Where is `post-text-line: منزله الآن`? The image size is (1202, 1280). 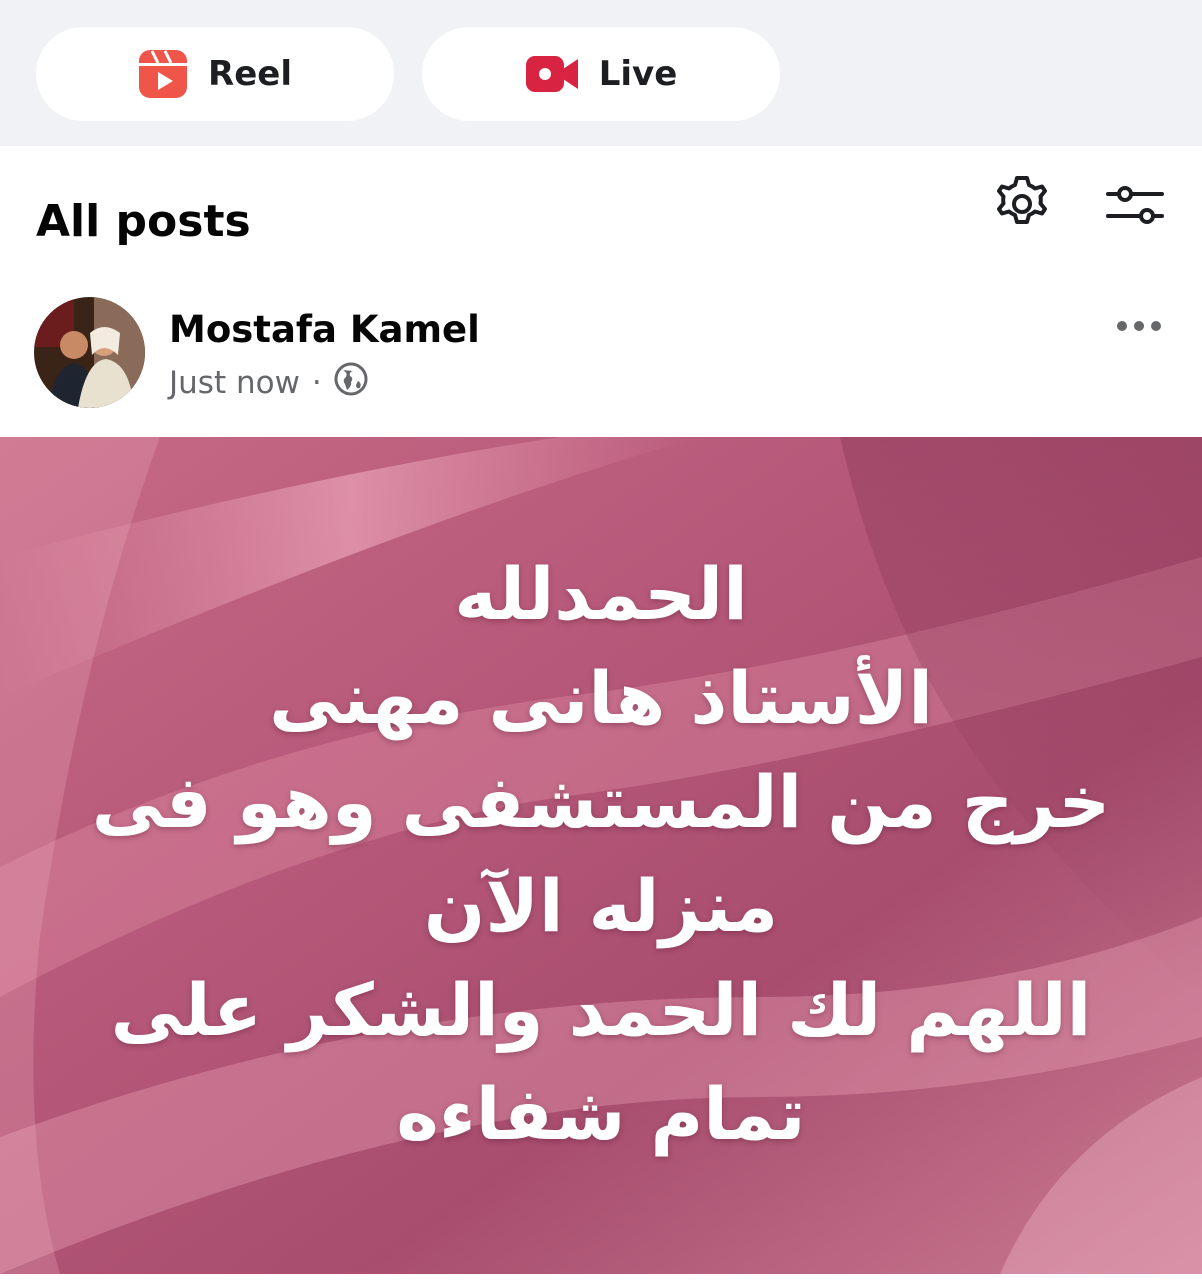 post-text-line: منزله الآن is located at coordinates (601, 906).